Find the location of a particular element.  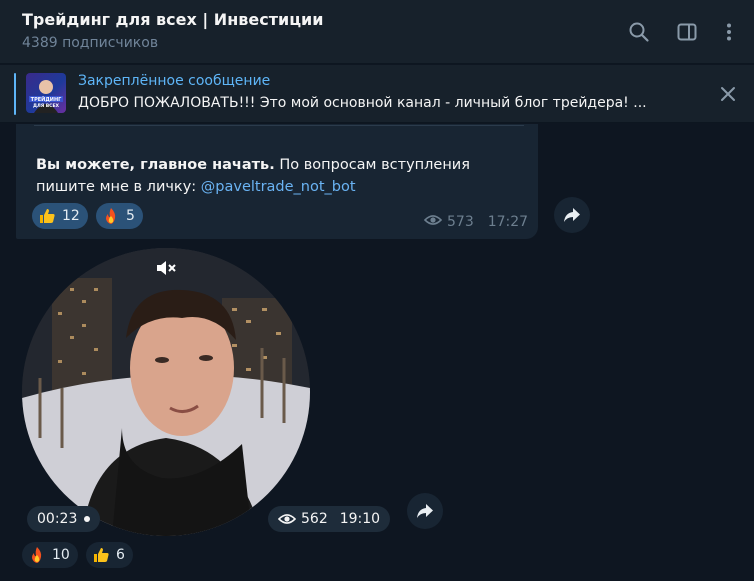

reaction-thumbs-up: 6 is located at coordinates (109, 555).